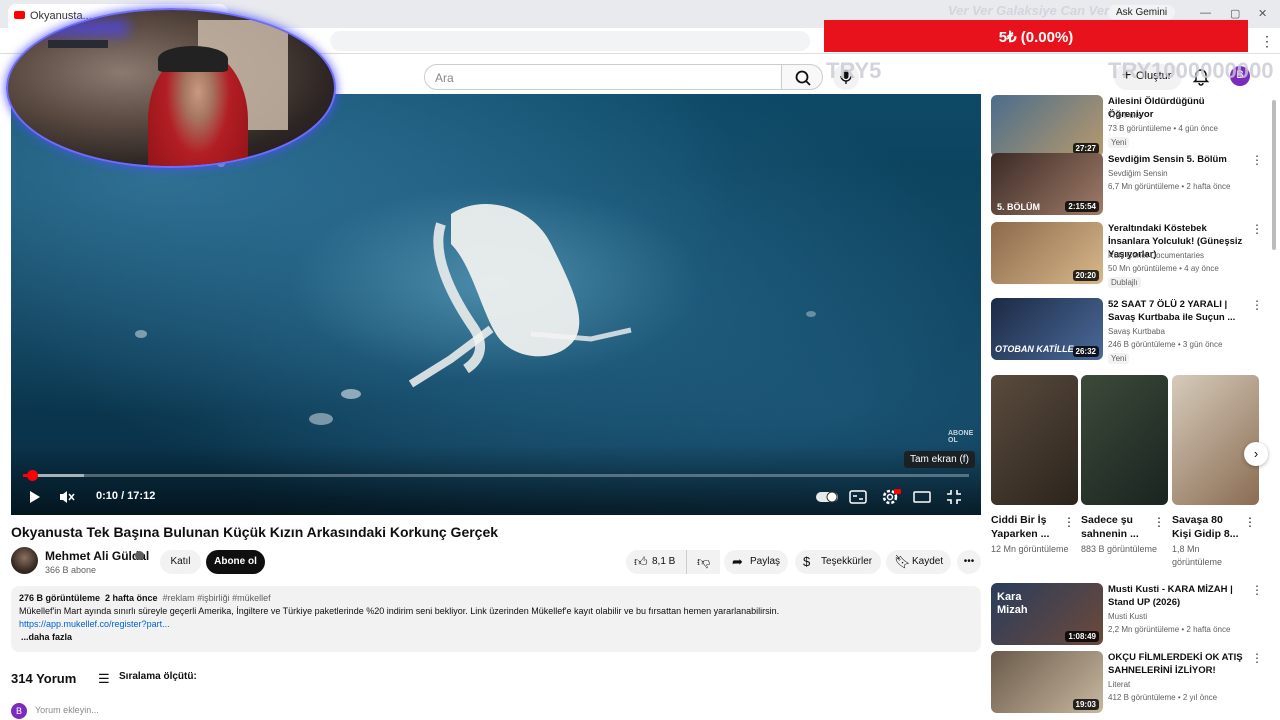  What do you see at coordinates (603, 77) in the screenshot?
I see `search-input: Ara` at bounding box center [603, 77].